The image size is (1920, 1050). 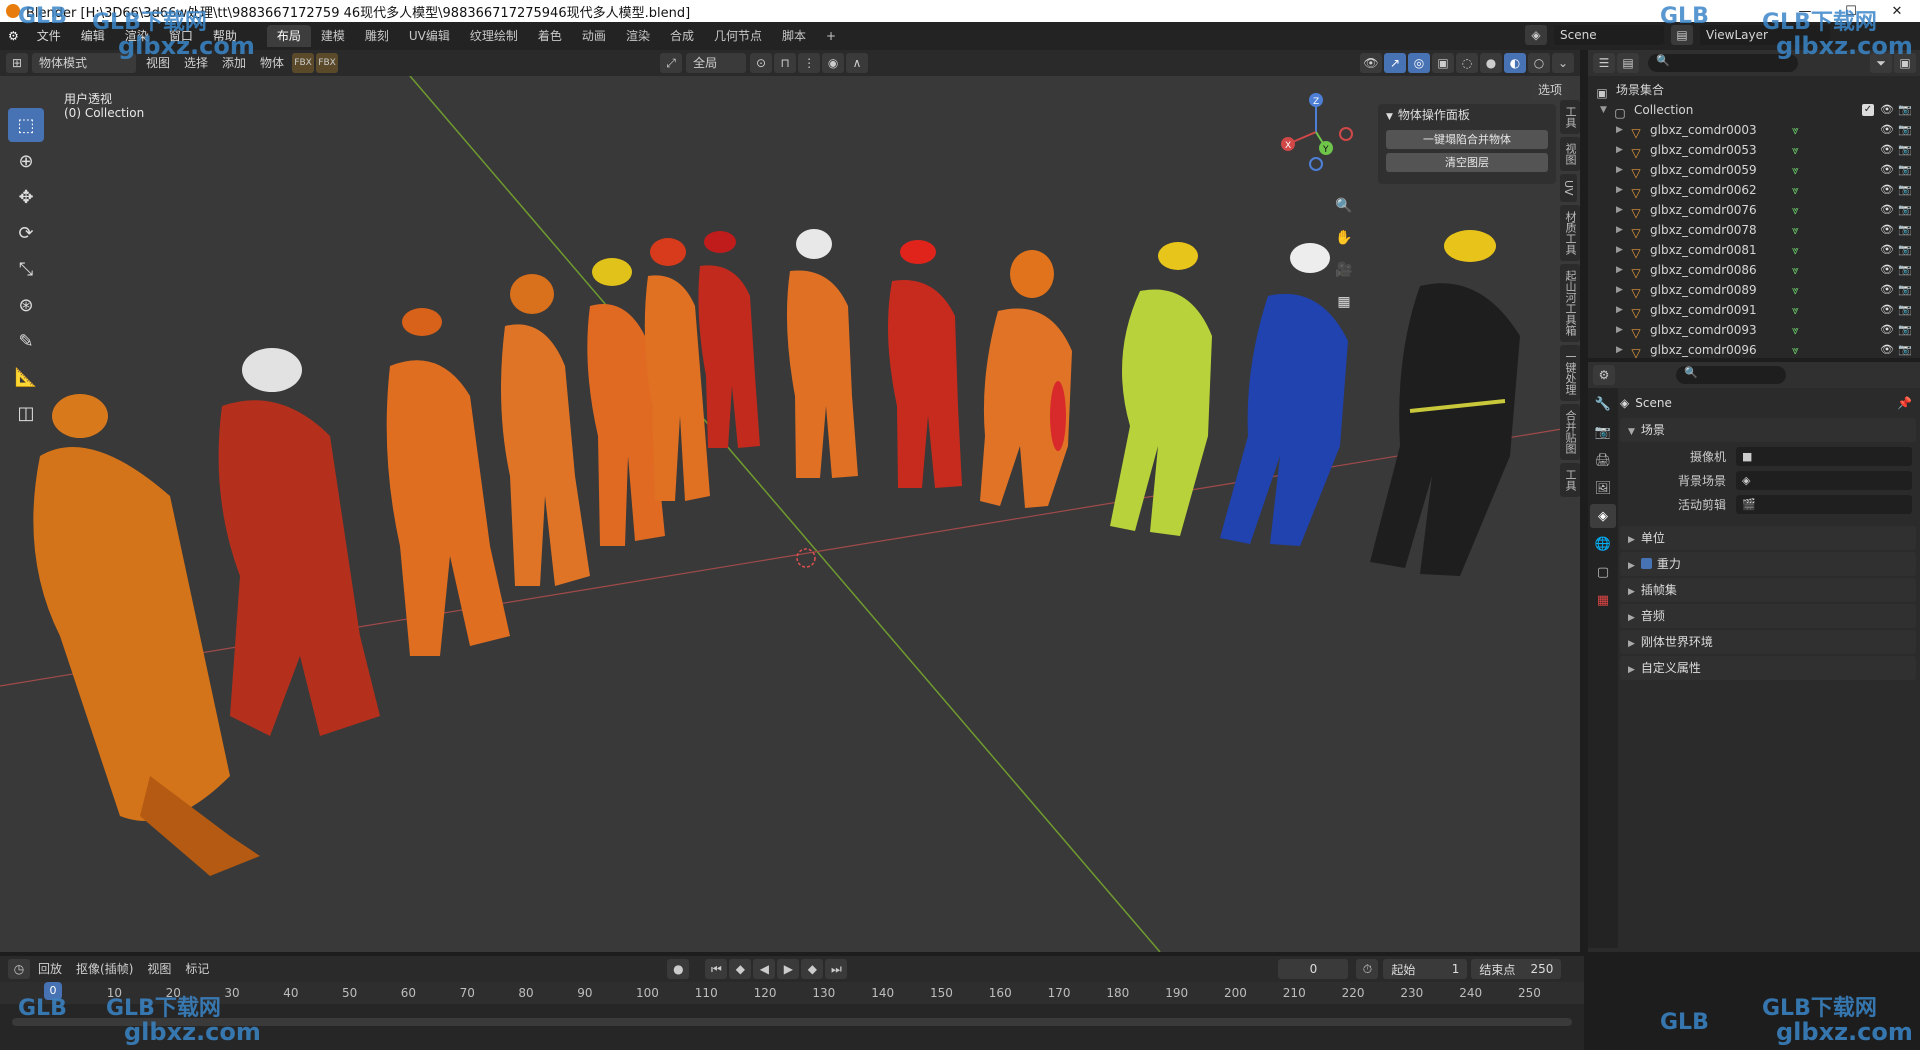 I want to click on tab-modeling: 建模, so click(x=333, y=36).